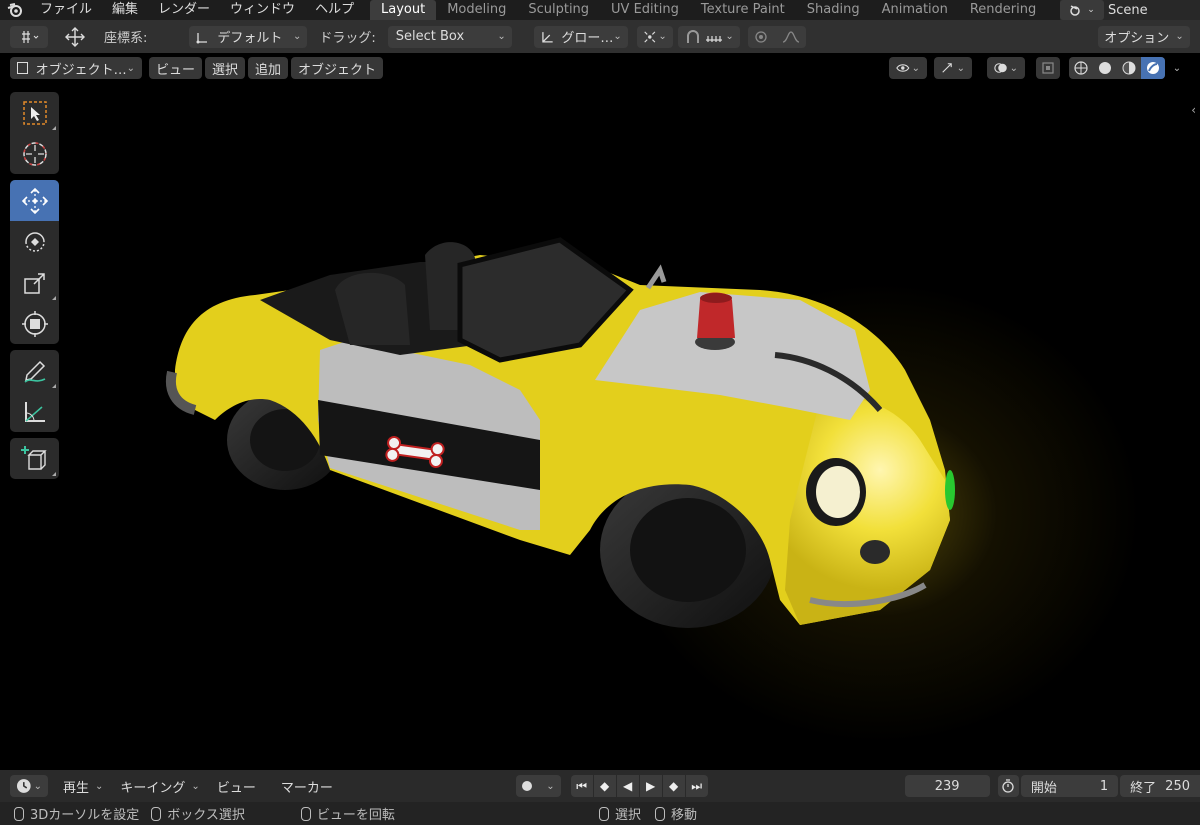 The height and width of the screenshot is (825, 1200). I want to click on prev-keyframe-icon: ◆, so click(604, 786).